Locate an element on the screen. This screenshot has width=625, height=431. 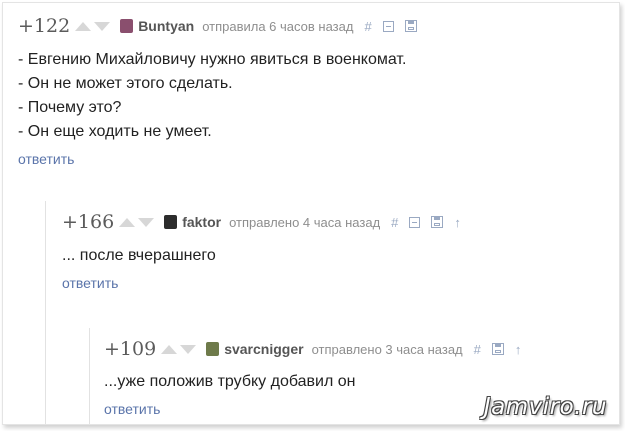
vote-up-icon is located at coordinates (169, 349).